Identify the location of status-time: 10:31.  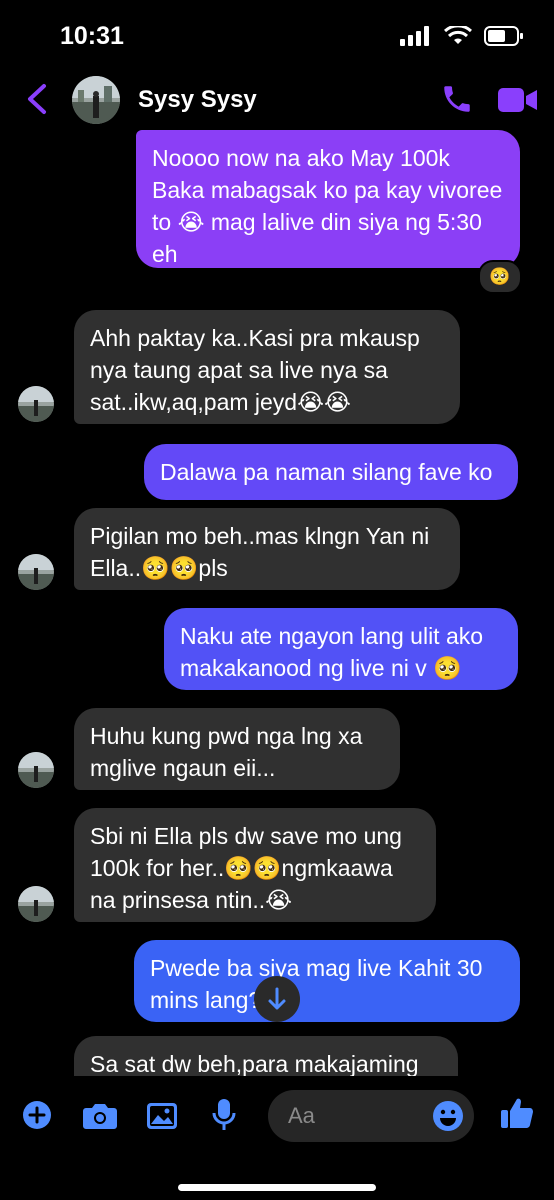
(92, 36).